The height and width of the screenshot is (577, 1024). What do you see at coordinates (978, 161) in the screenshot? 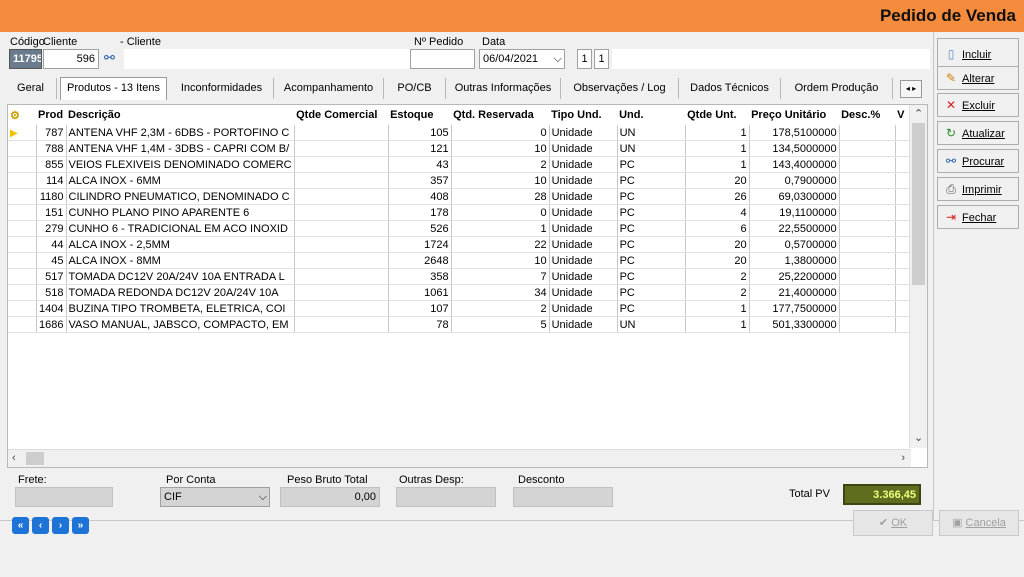
I see `procurar-button: ⚯ Procurar` at bounding box center [978, 161].